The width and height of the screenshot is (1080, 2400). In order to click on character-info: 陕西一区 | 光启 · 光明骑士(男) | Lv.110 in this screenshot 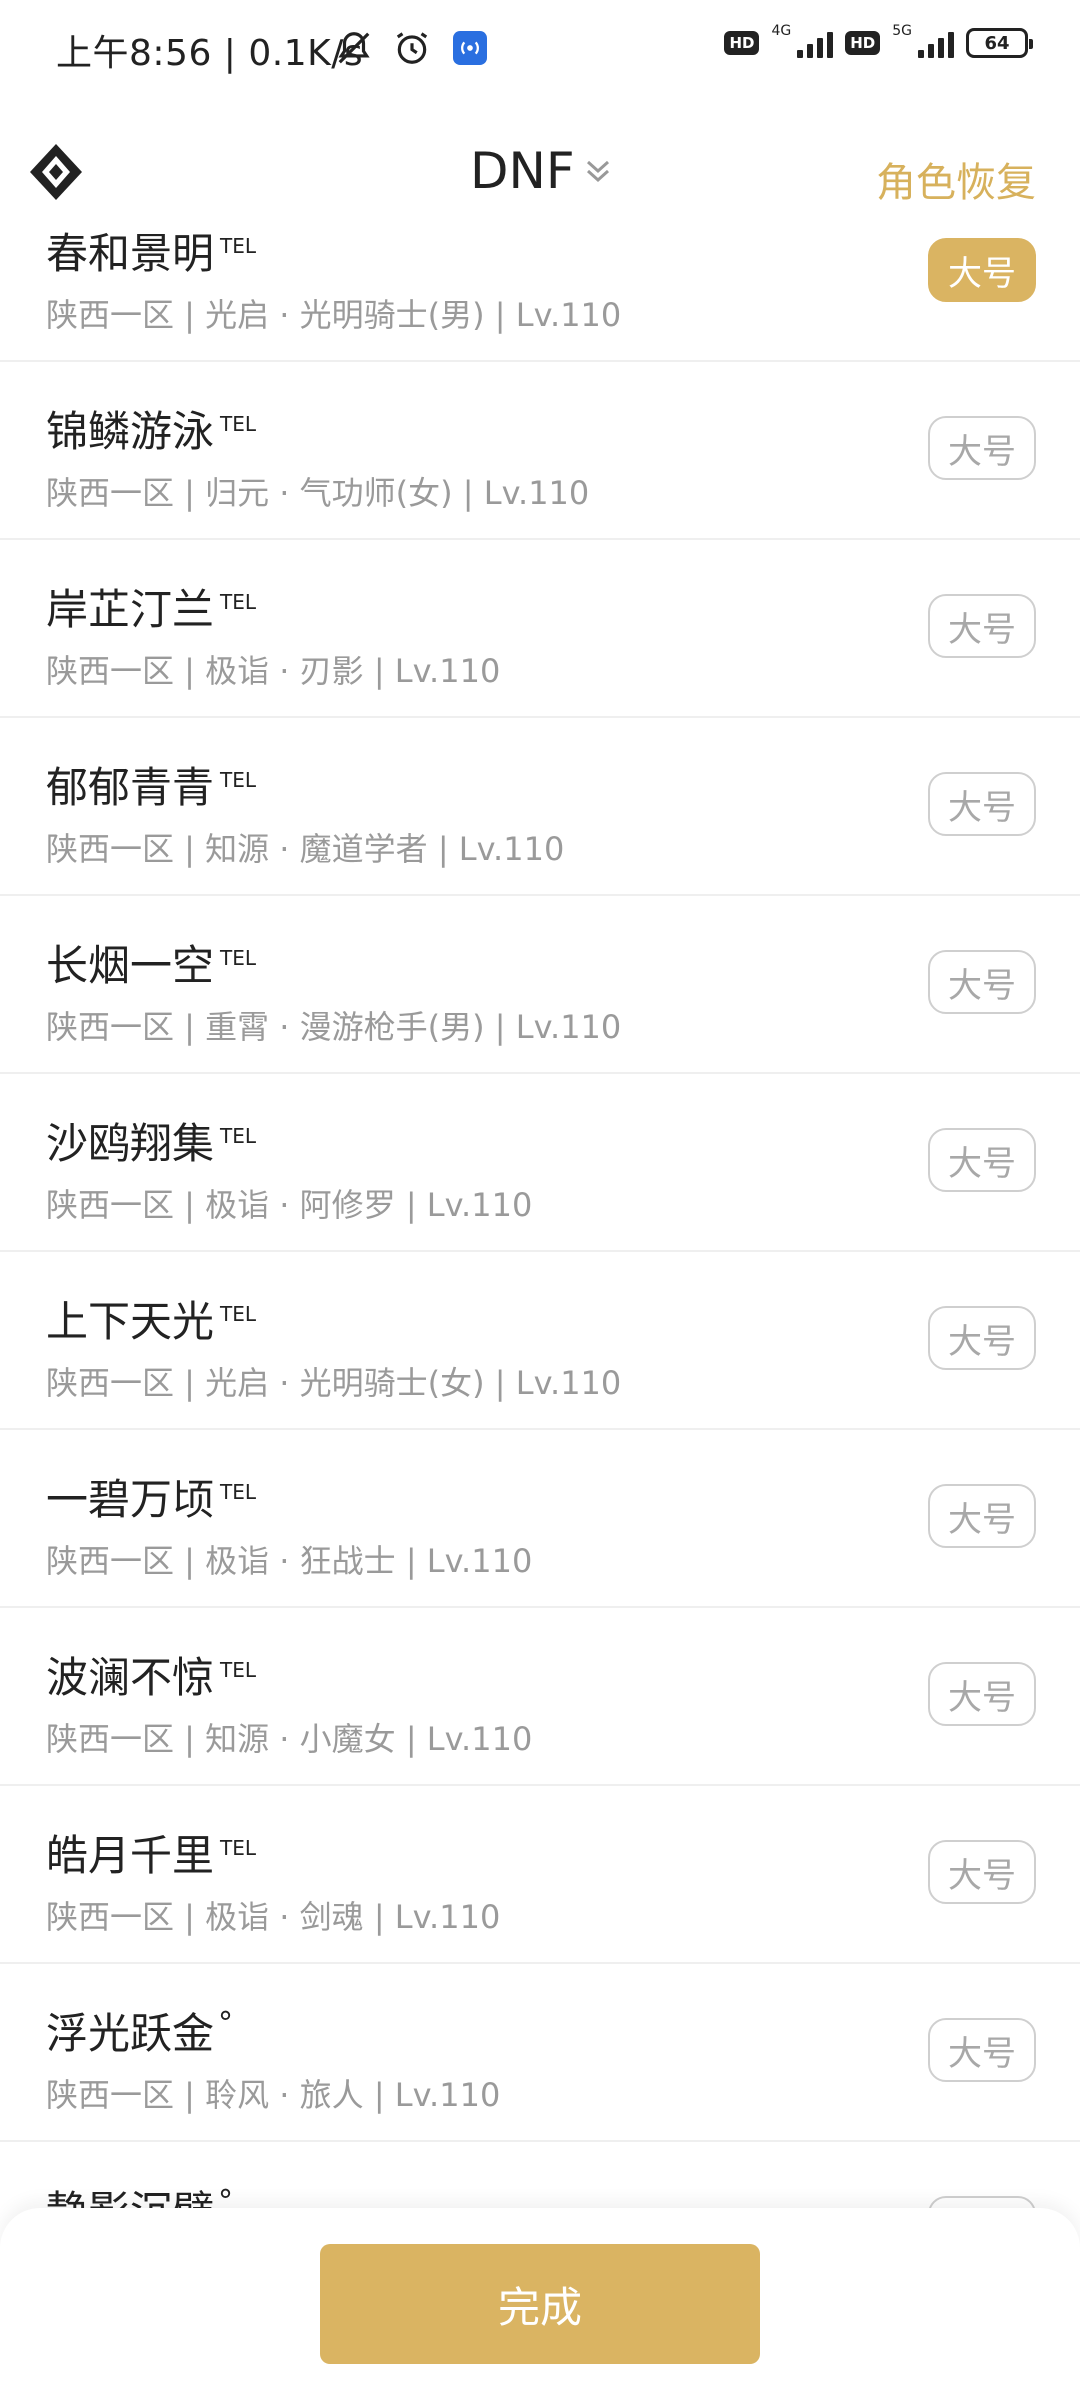, I will do `click(334, 315)`.